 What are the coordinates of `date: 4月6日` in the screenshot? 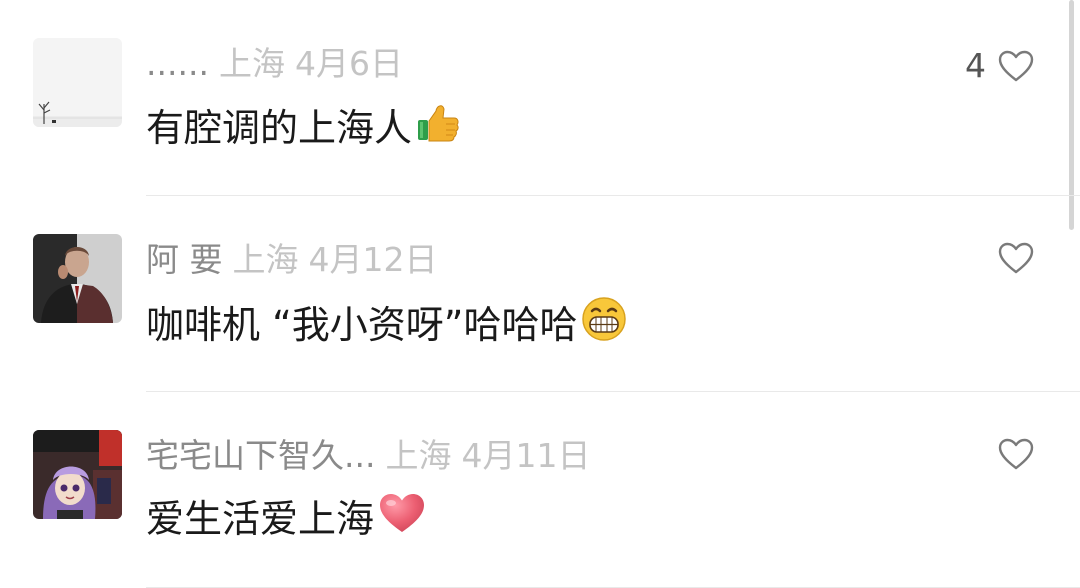 It's located at (348, 63).